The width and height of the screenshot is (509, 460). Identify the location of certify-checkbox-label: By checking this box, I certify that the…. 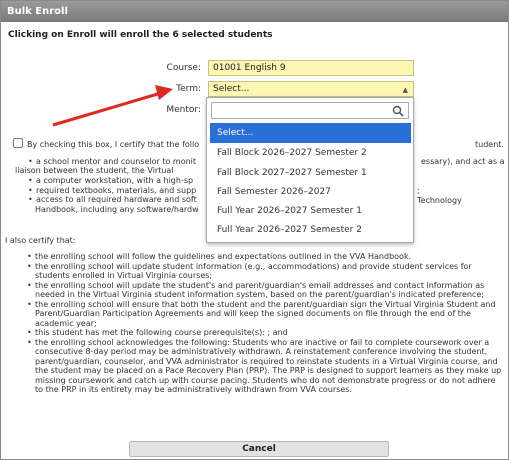
(113, 144).